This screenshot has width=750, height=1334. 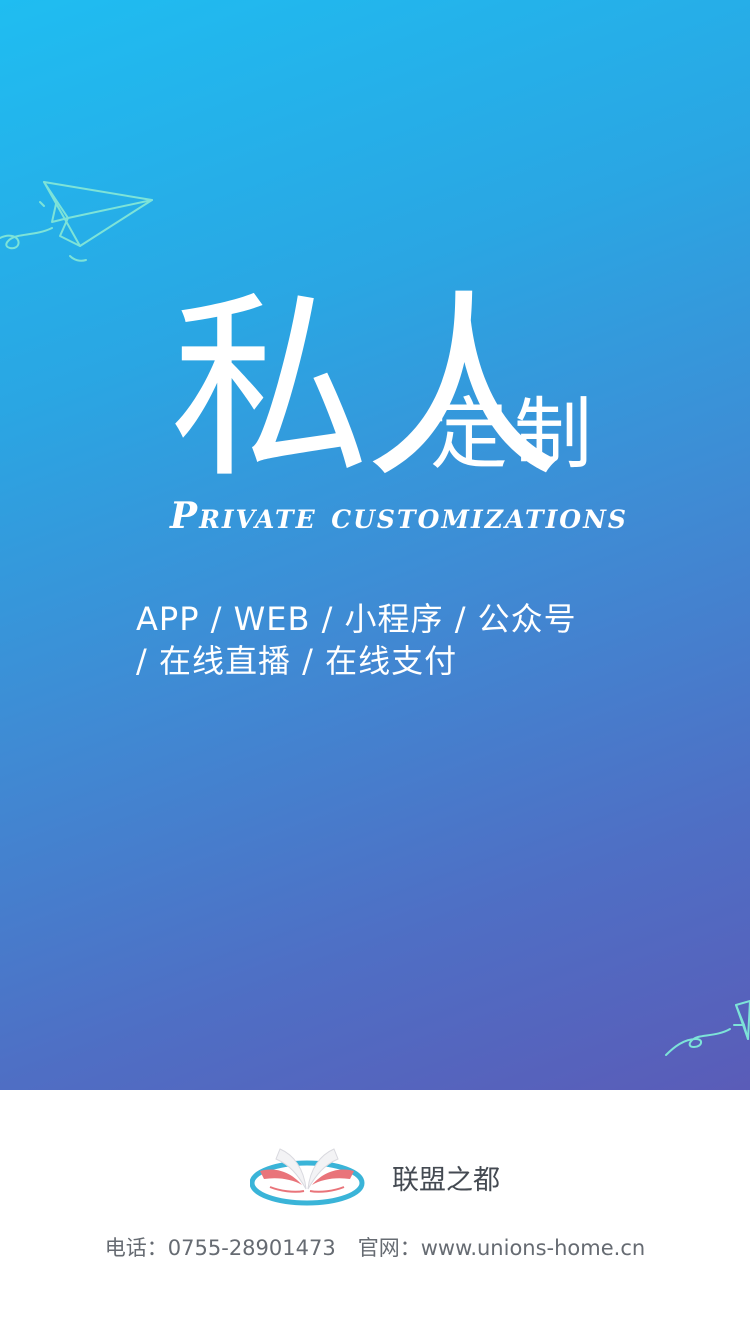 What do you see at coordinates (399, 516) in the screenshot?
I see `tagline: Private customizations` at bounding box center [399, 516].